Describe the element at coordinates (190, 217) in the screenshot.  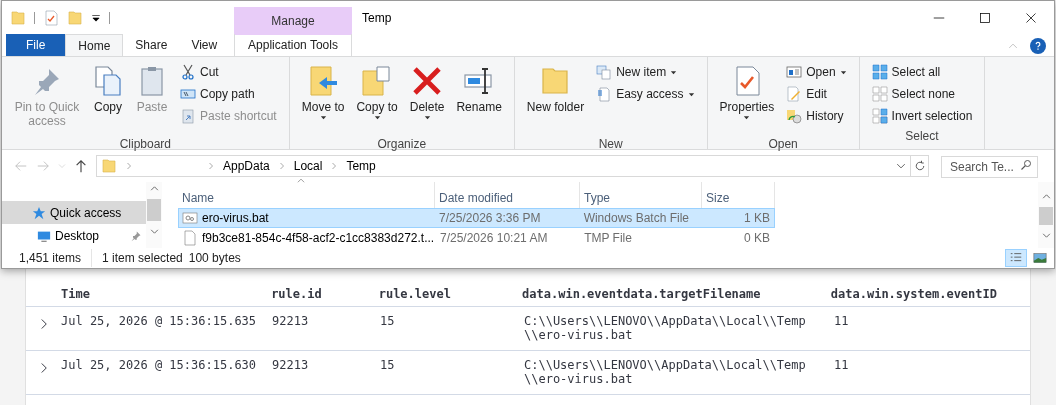
I see `gears-file-icon` at that location.